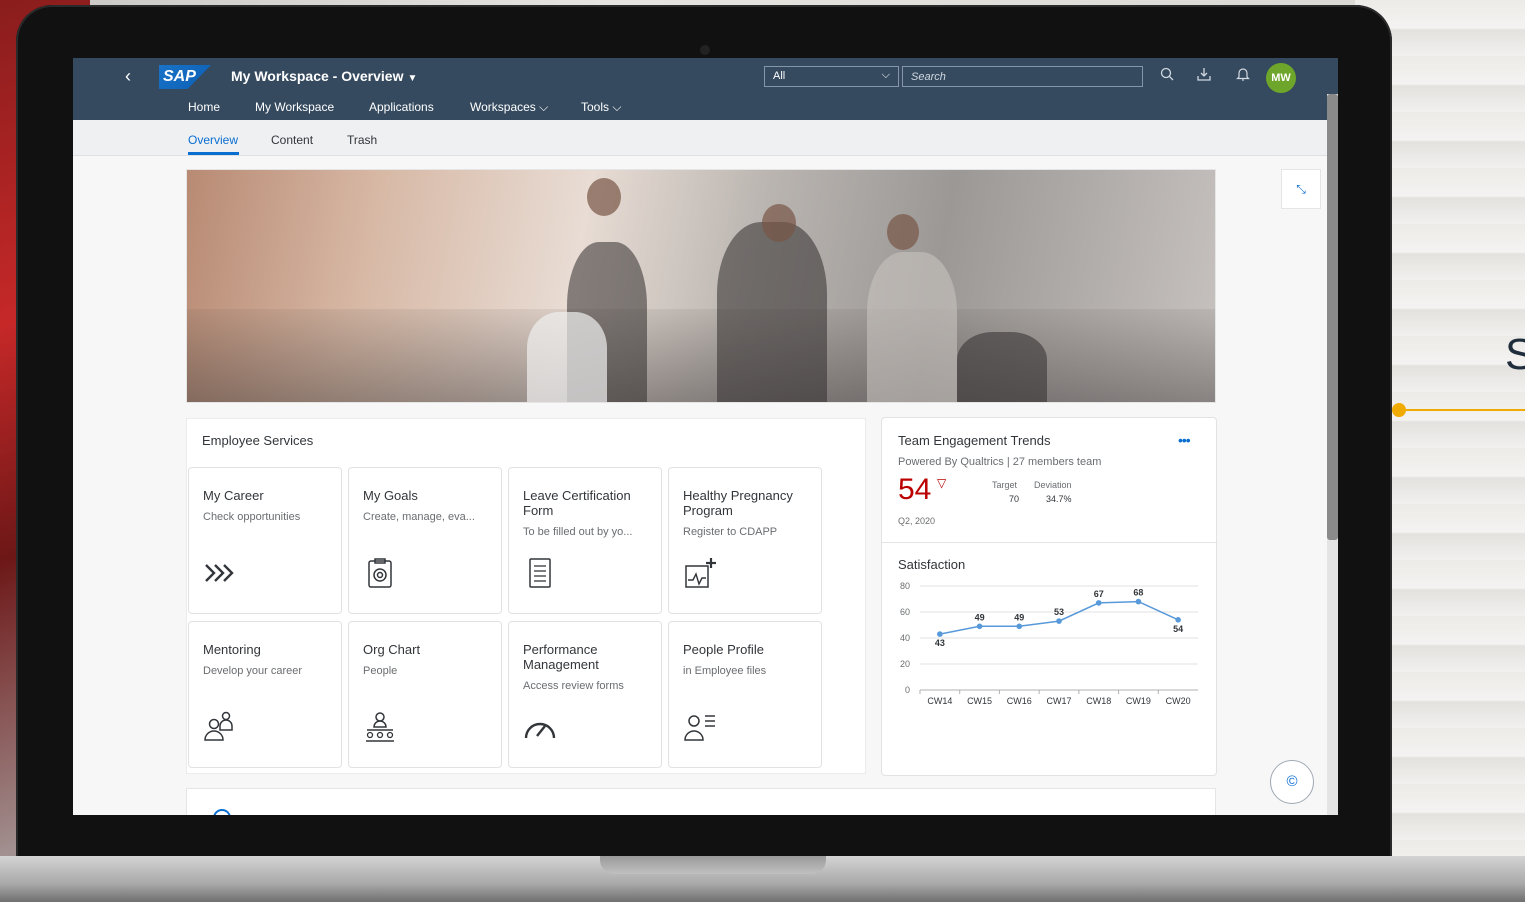 The width and height of the screenshot is (1525, 902). I want to click on app-title-menu: My Workspace - Overview ▼, so click(324, 76).